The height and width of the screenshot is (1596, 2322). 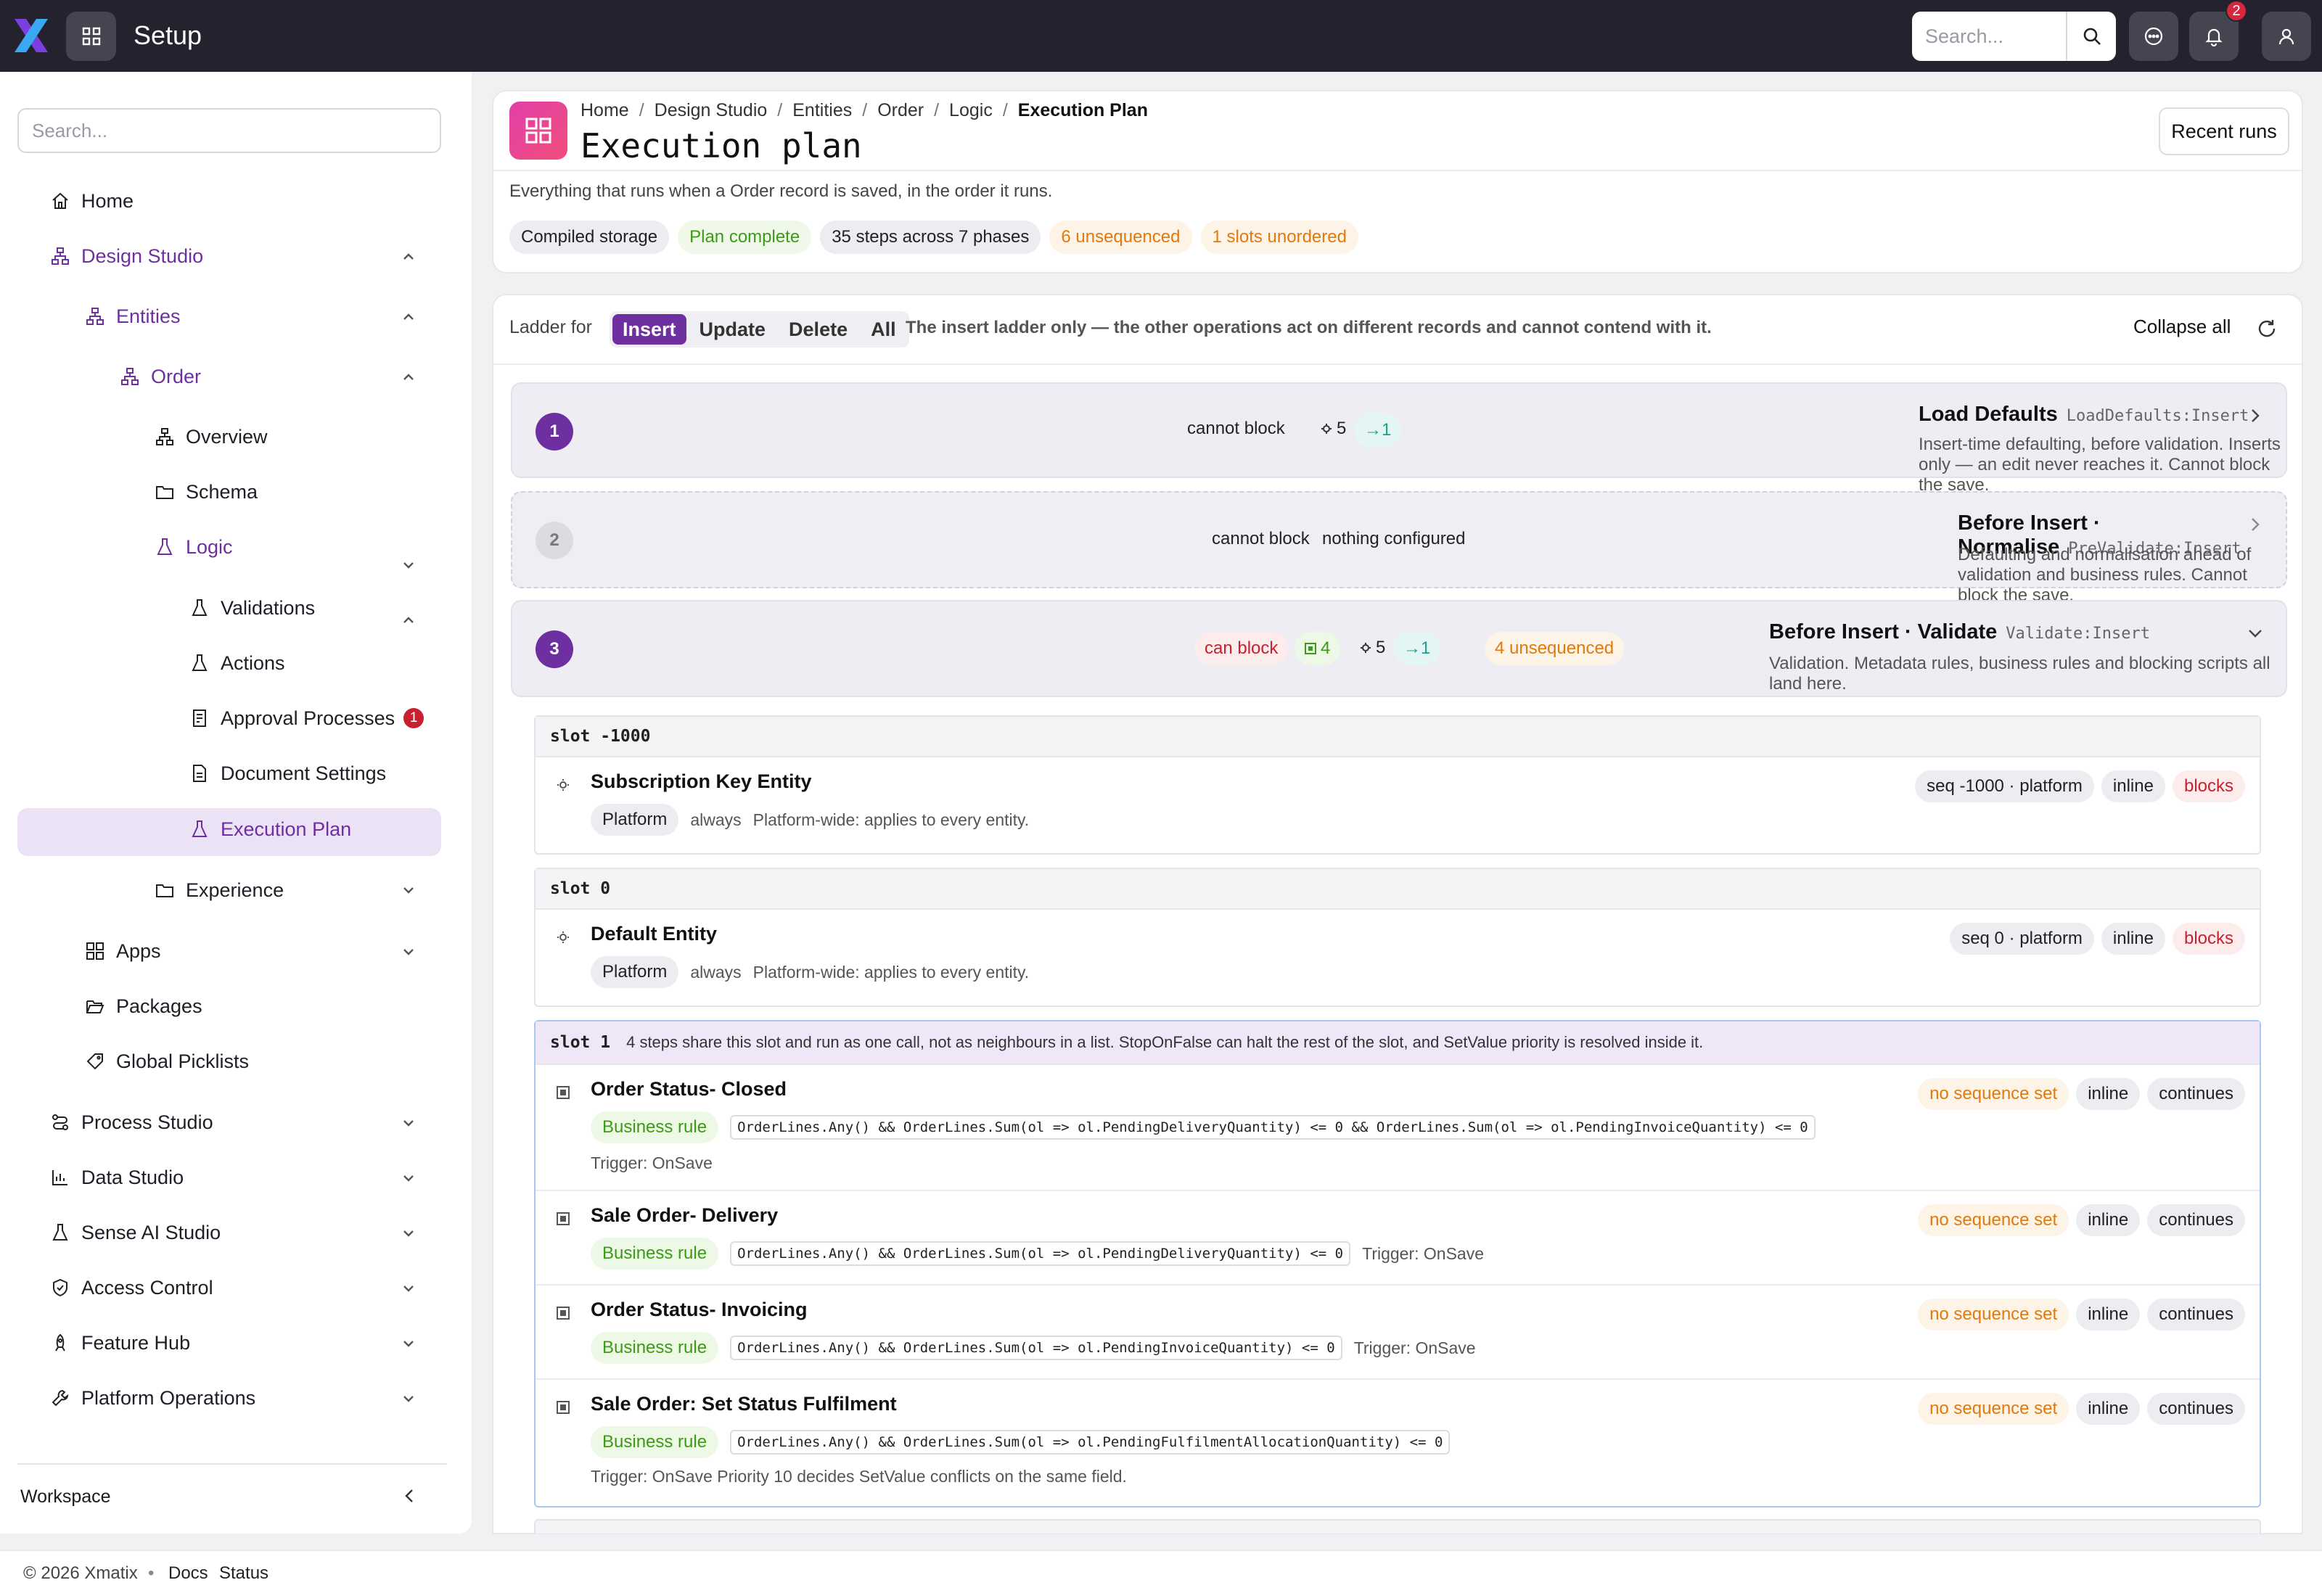 I want to click on sidebar-item-data-studio: Data Studio, so click(x=117, y=1177).